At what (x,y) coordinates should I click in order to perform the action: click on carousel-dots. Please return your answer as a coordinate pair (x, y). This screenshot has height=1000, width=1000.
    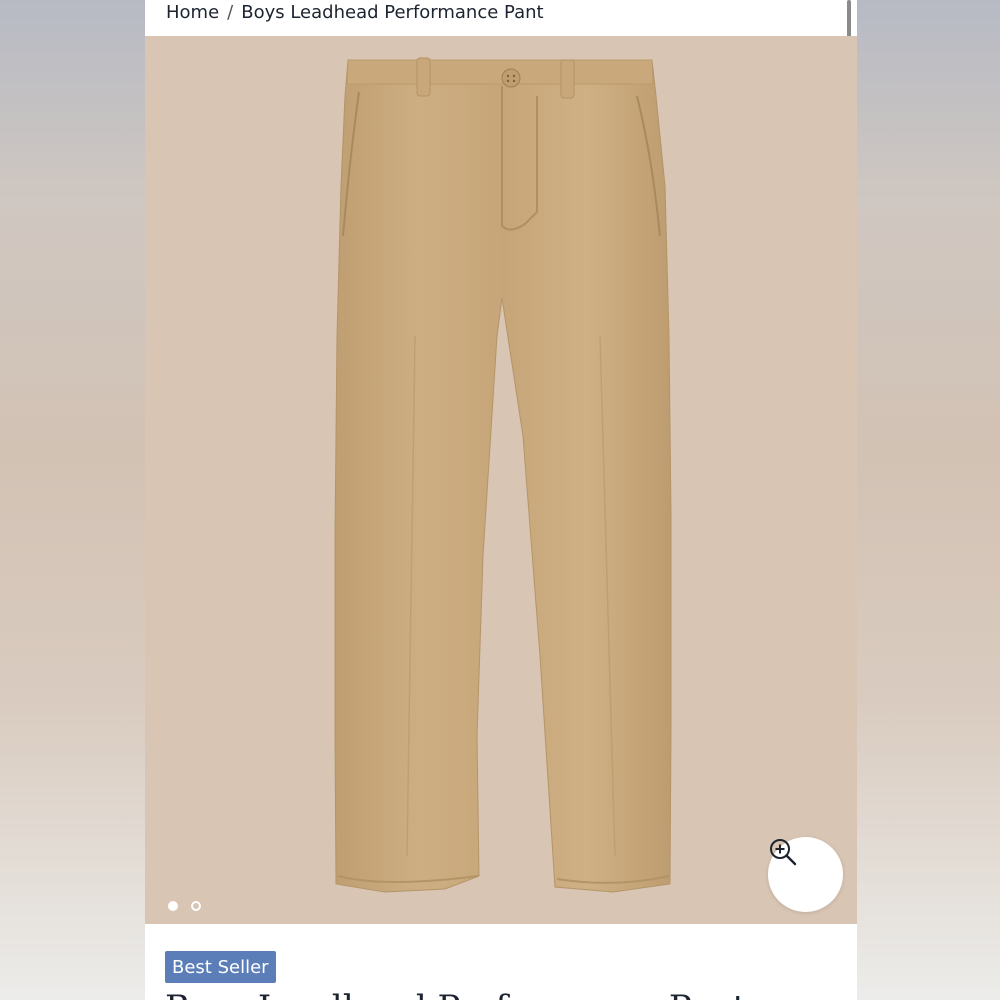
    Looking at the image, I should click on (184, 906).